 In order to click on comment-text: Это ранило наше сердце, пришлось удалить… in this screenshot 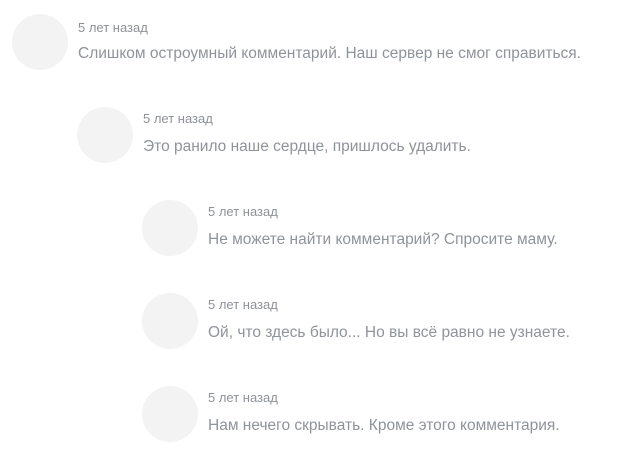, I will do `click(307, 146)`.